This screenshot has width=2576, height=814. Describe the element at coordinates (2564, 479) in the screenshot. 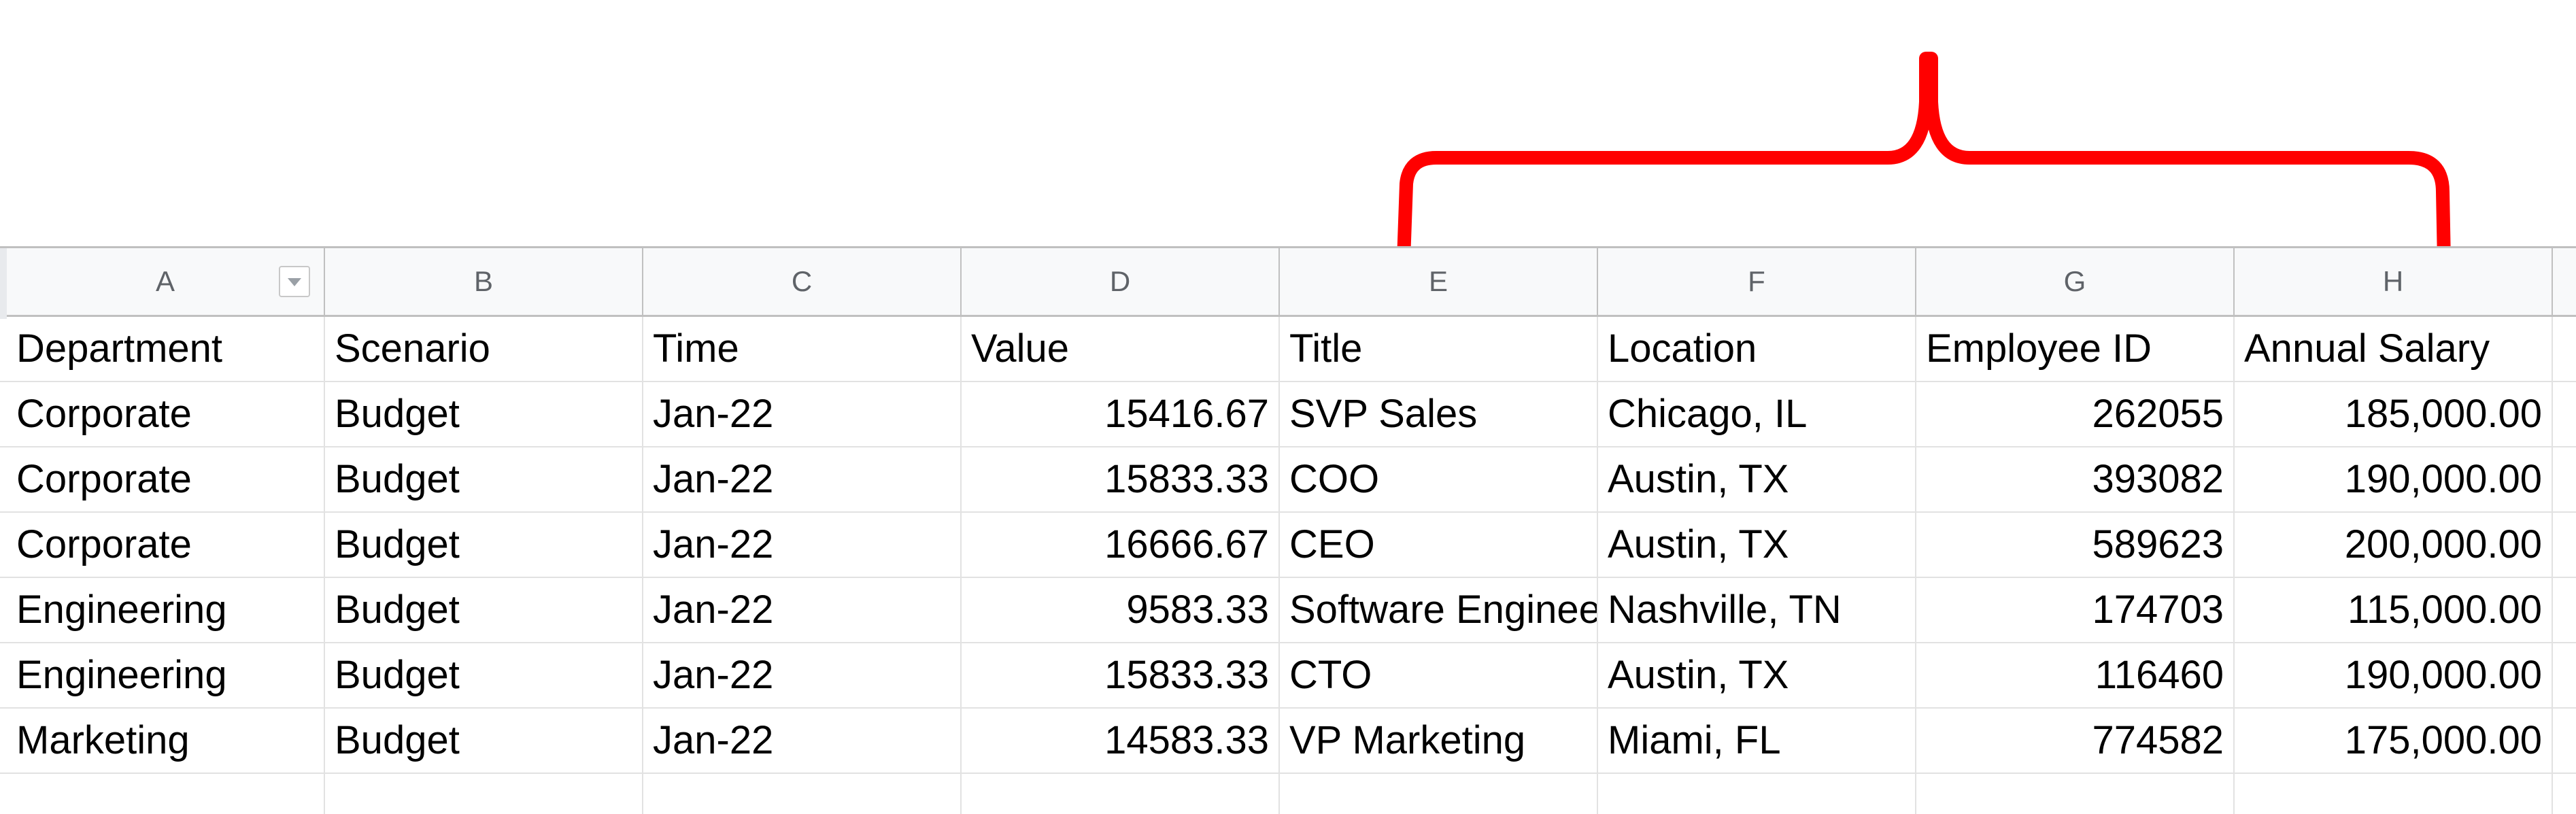

I see `cell-i3` at that location.